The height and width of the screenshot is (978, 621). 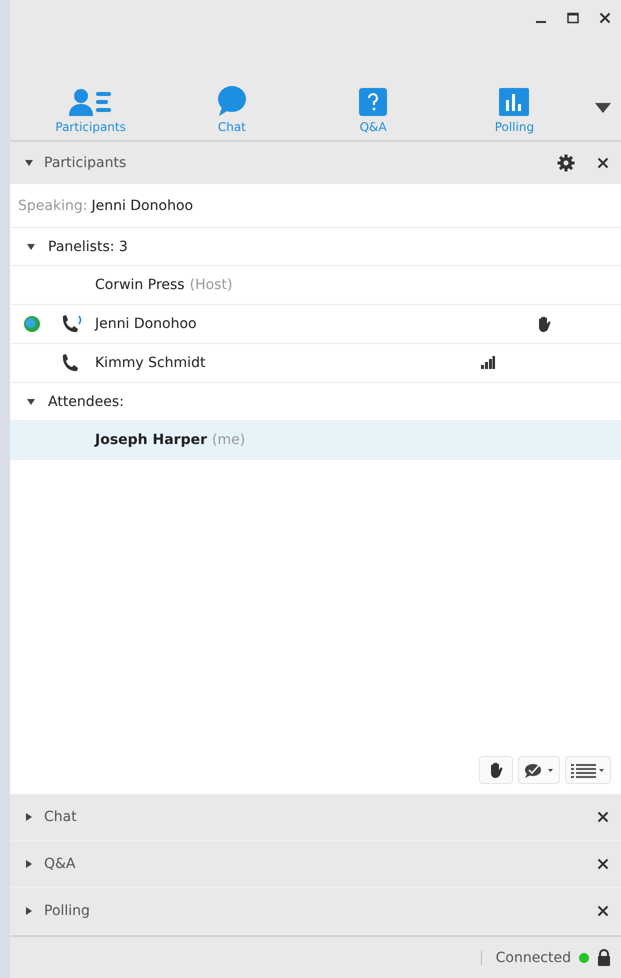 What do you see at coordinates (604, 957) in the screenshot?
I see `lock-icon` at bounding box center [604, 957].